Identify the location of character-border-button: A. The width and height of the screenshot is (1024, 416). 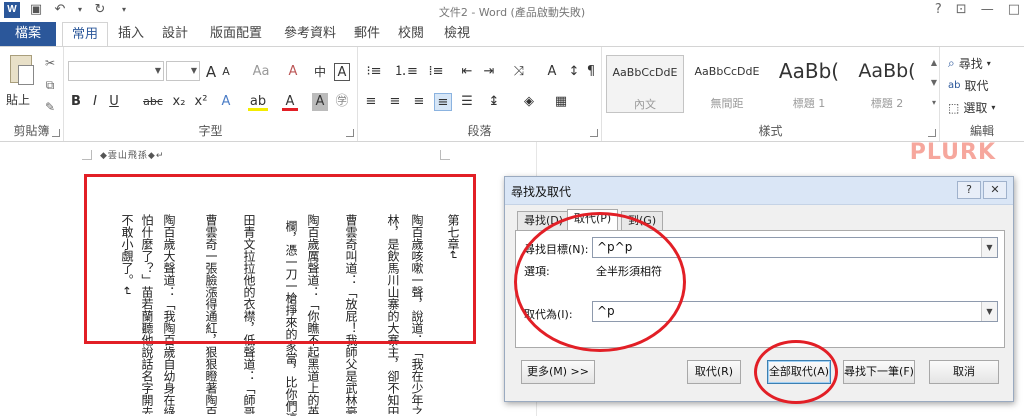
(342, 72).